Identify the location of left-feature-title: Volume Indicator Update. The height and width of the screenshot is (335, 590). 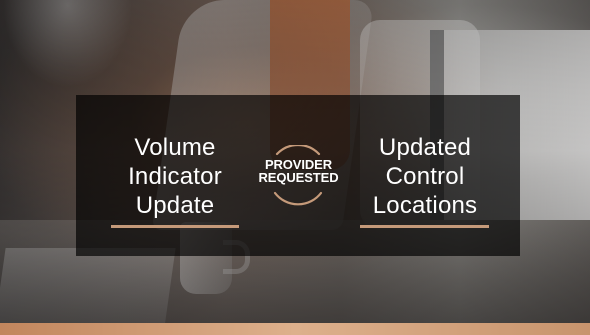
(175, 176).